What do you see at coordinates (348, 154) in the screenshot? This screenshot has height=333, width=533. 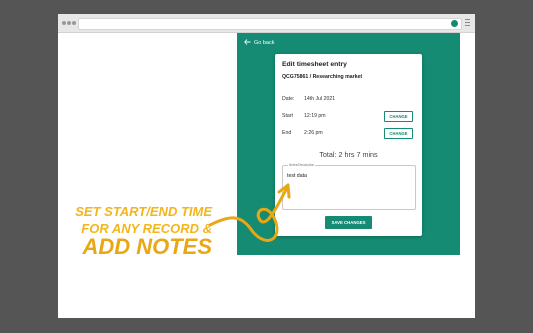 I see `total-duration: Total: 2 hrs 7 mins` at bounding box center [348, 154].